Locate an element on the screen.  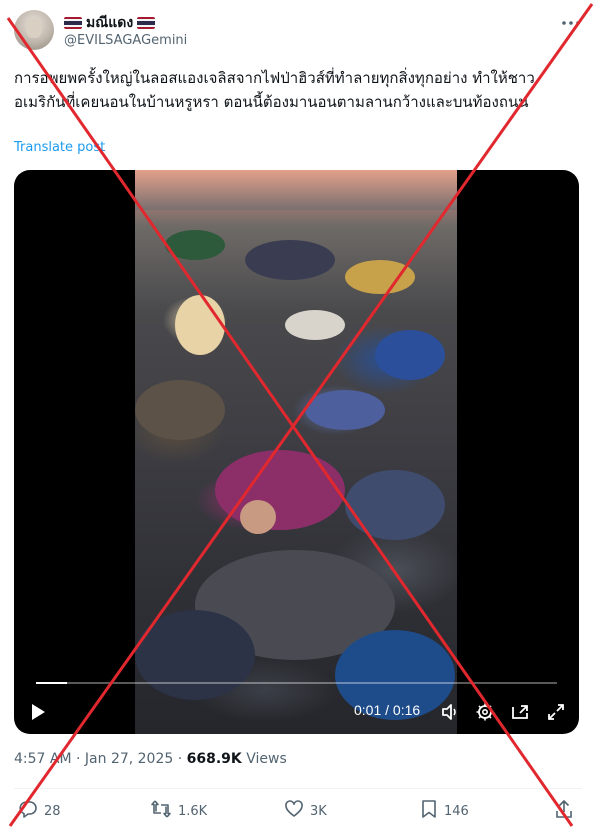
video-progress-bar is located at coordinates (296, 683).